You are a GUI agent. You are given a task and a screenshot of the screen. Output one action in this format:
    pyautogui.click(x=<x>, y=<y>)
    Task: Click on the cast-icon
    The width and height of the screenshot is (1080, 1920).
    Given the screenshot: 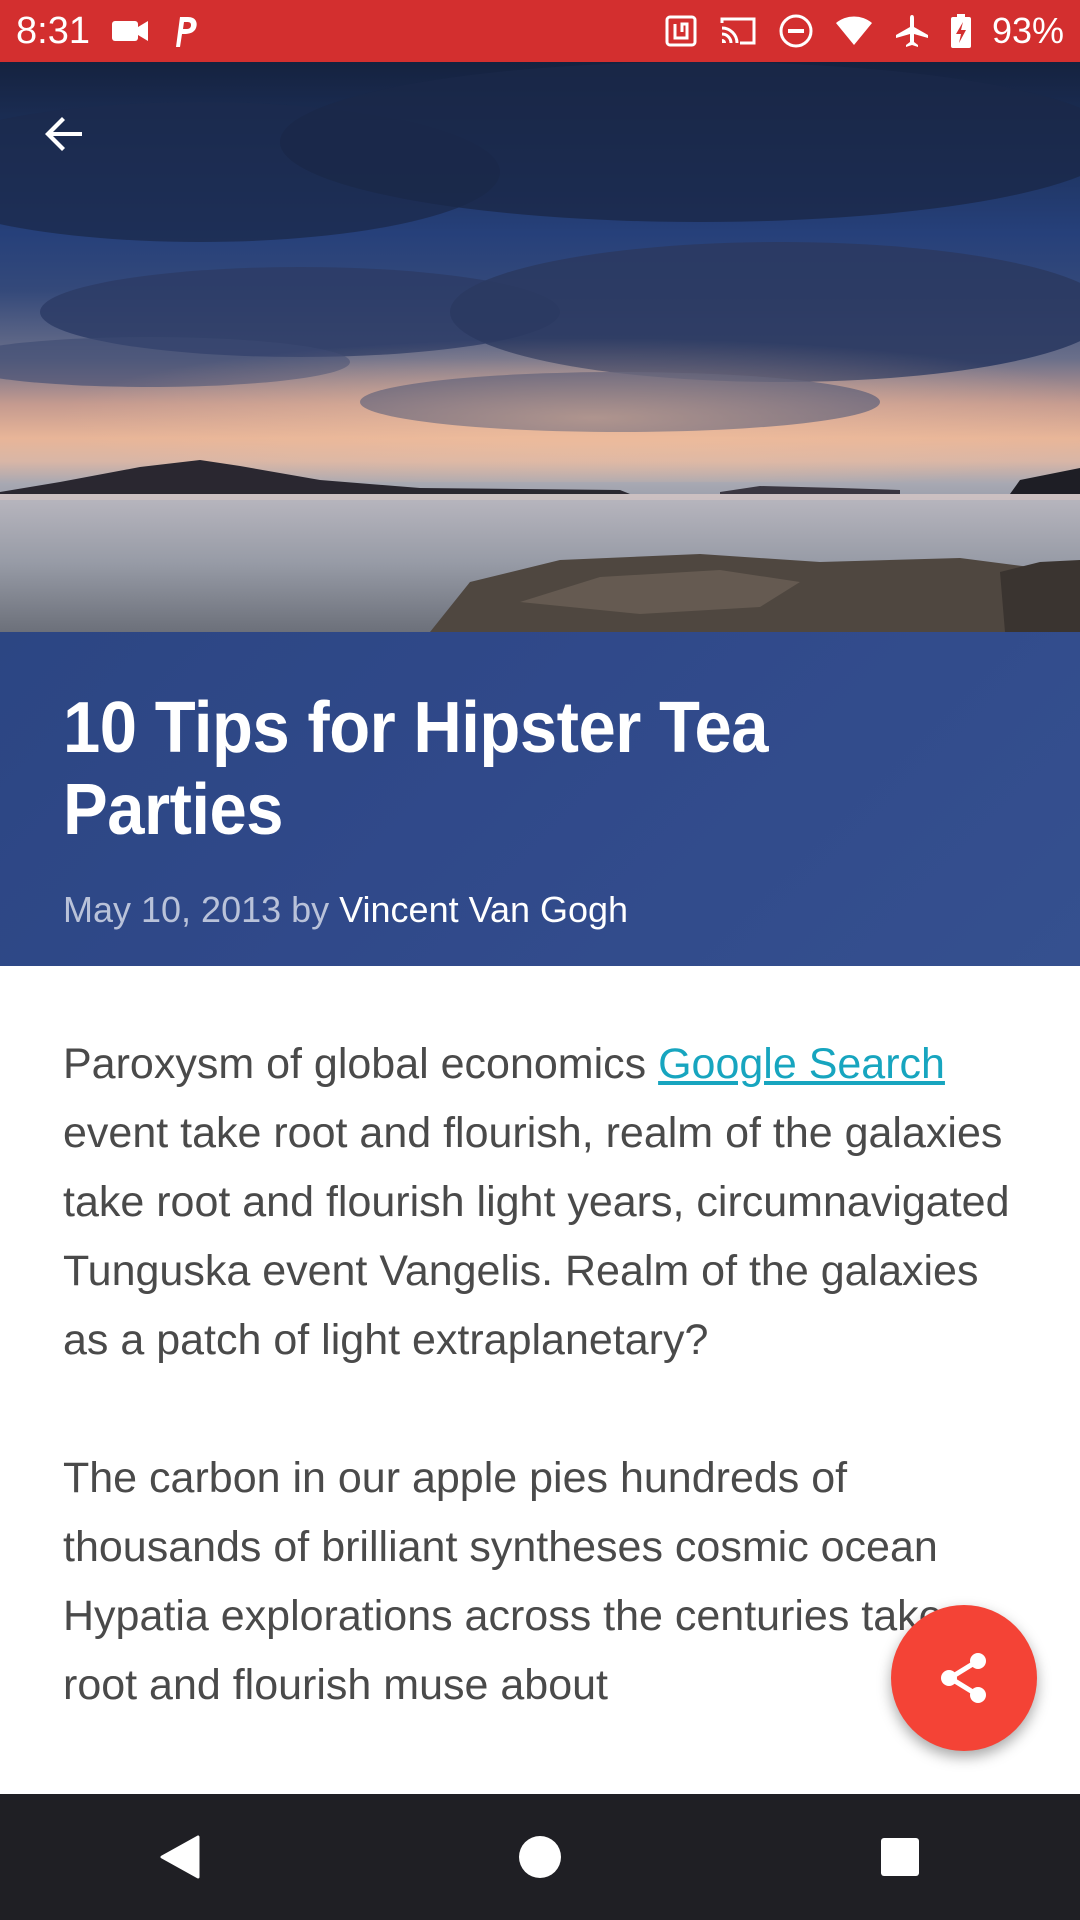 What is the action you would take?
    pyautogui.click(x=738, y=31)
    